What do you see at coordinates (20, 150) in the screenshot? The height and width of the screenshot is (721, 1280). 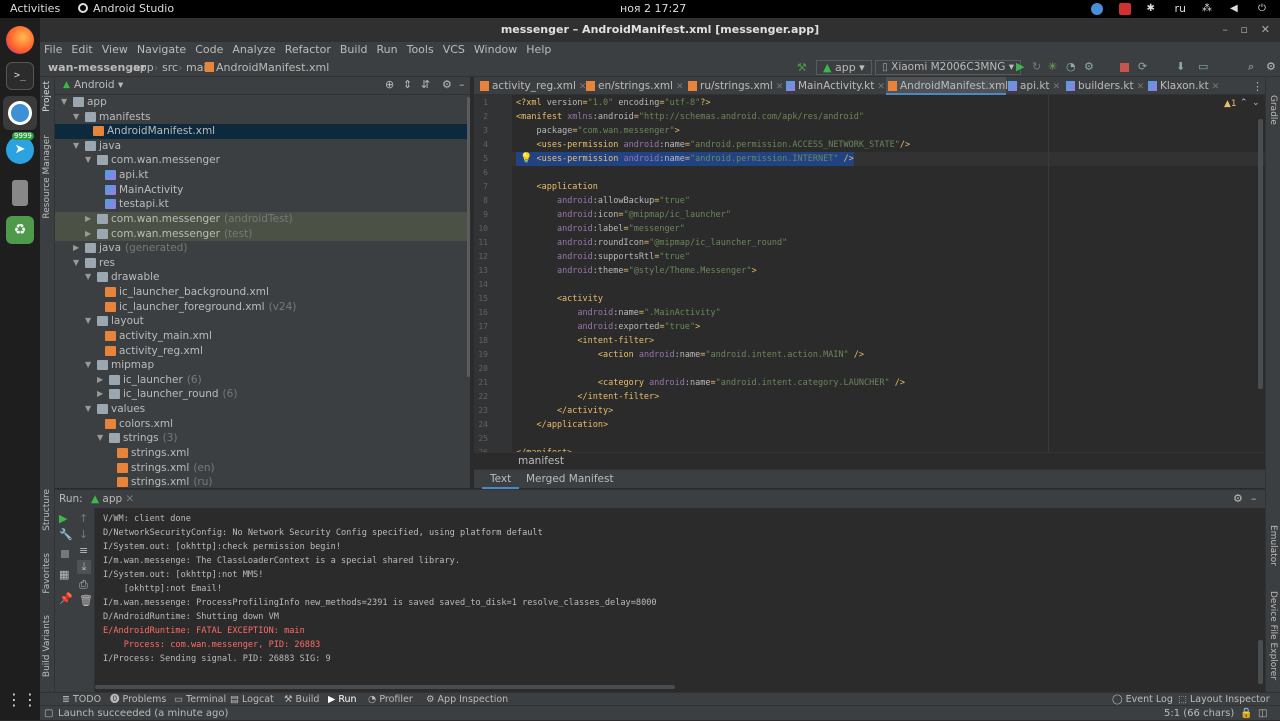 I see `telegram-icon: ➤` at bounding box center [20, 150].